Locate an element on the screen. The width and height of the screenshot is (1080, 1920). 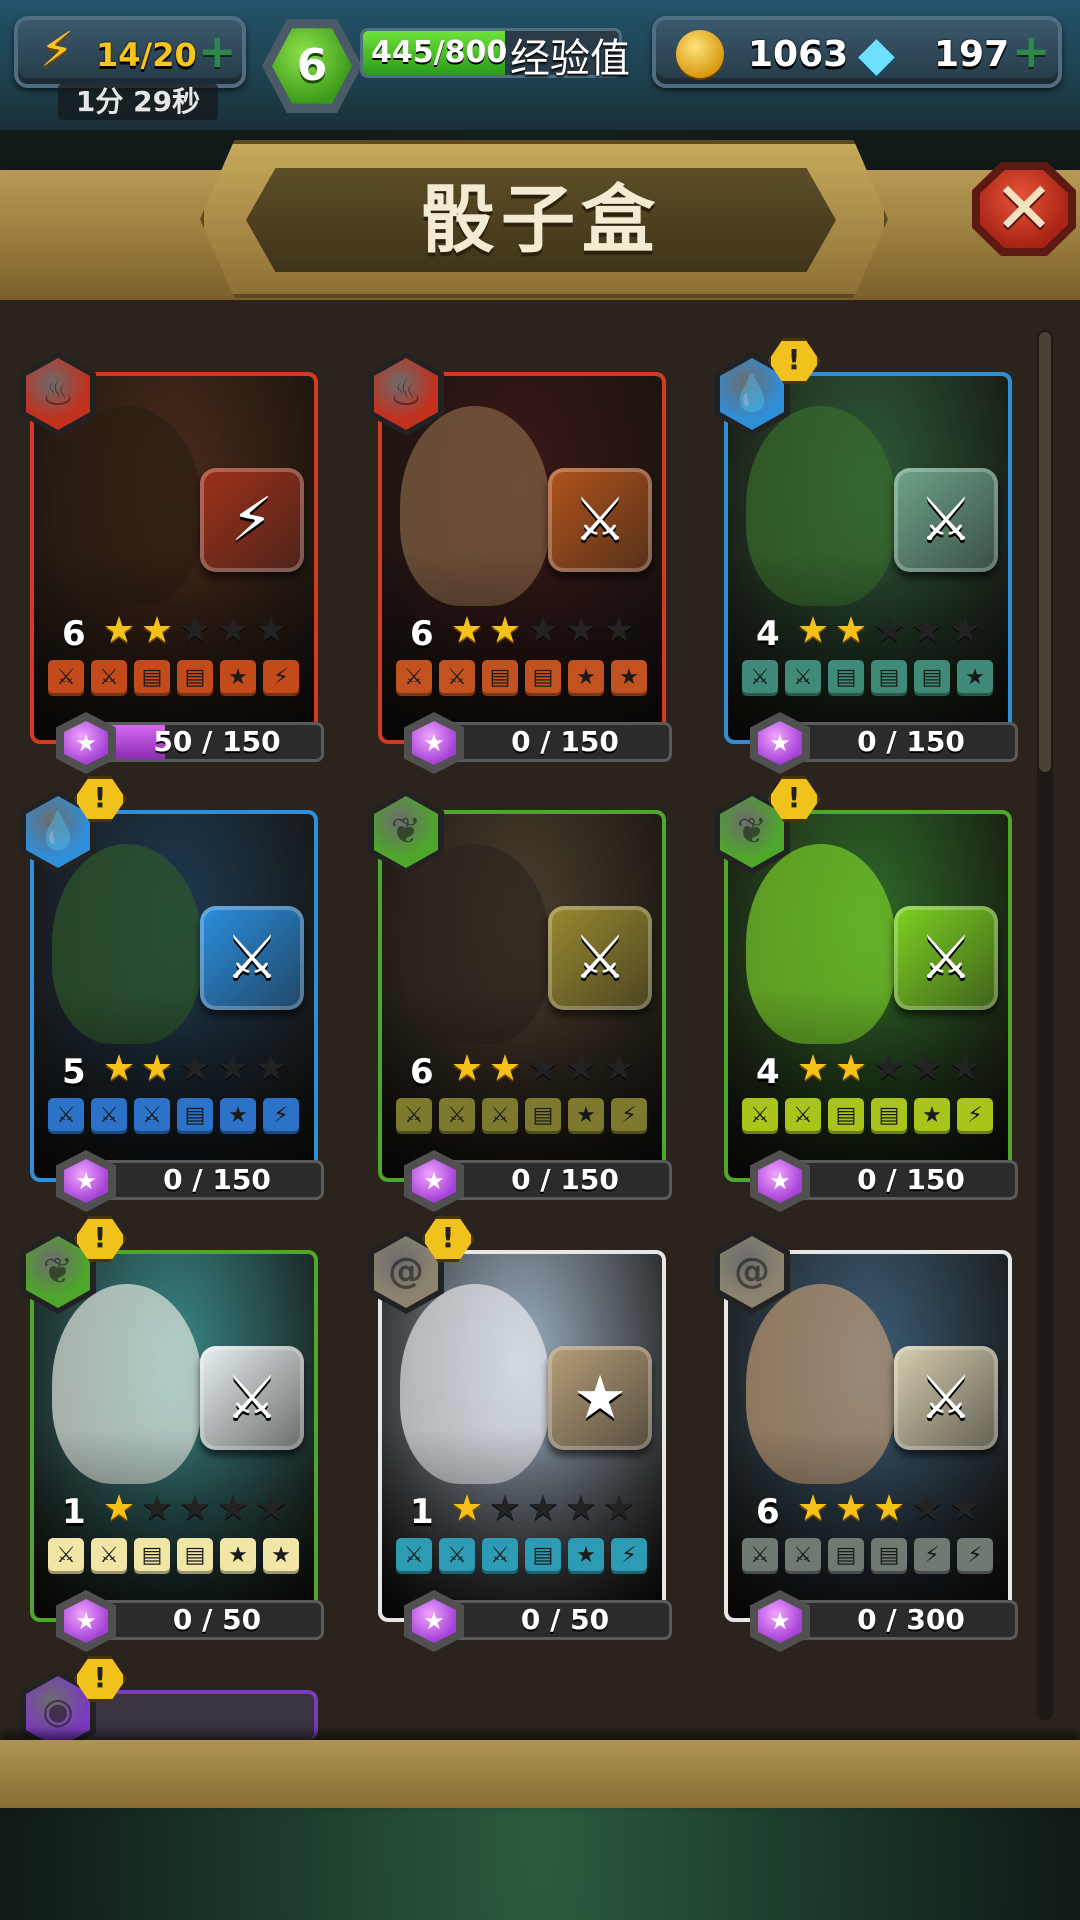
dice-faces: ⚔ ⚔ ▤ ▤ ★ ⚡ is located at coordinates (871, 1116).